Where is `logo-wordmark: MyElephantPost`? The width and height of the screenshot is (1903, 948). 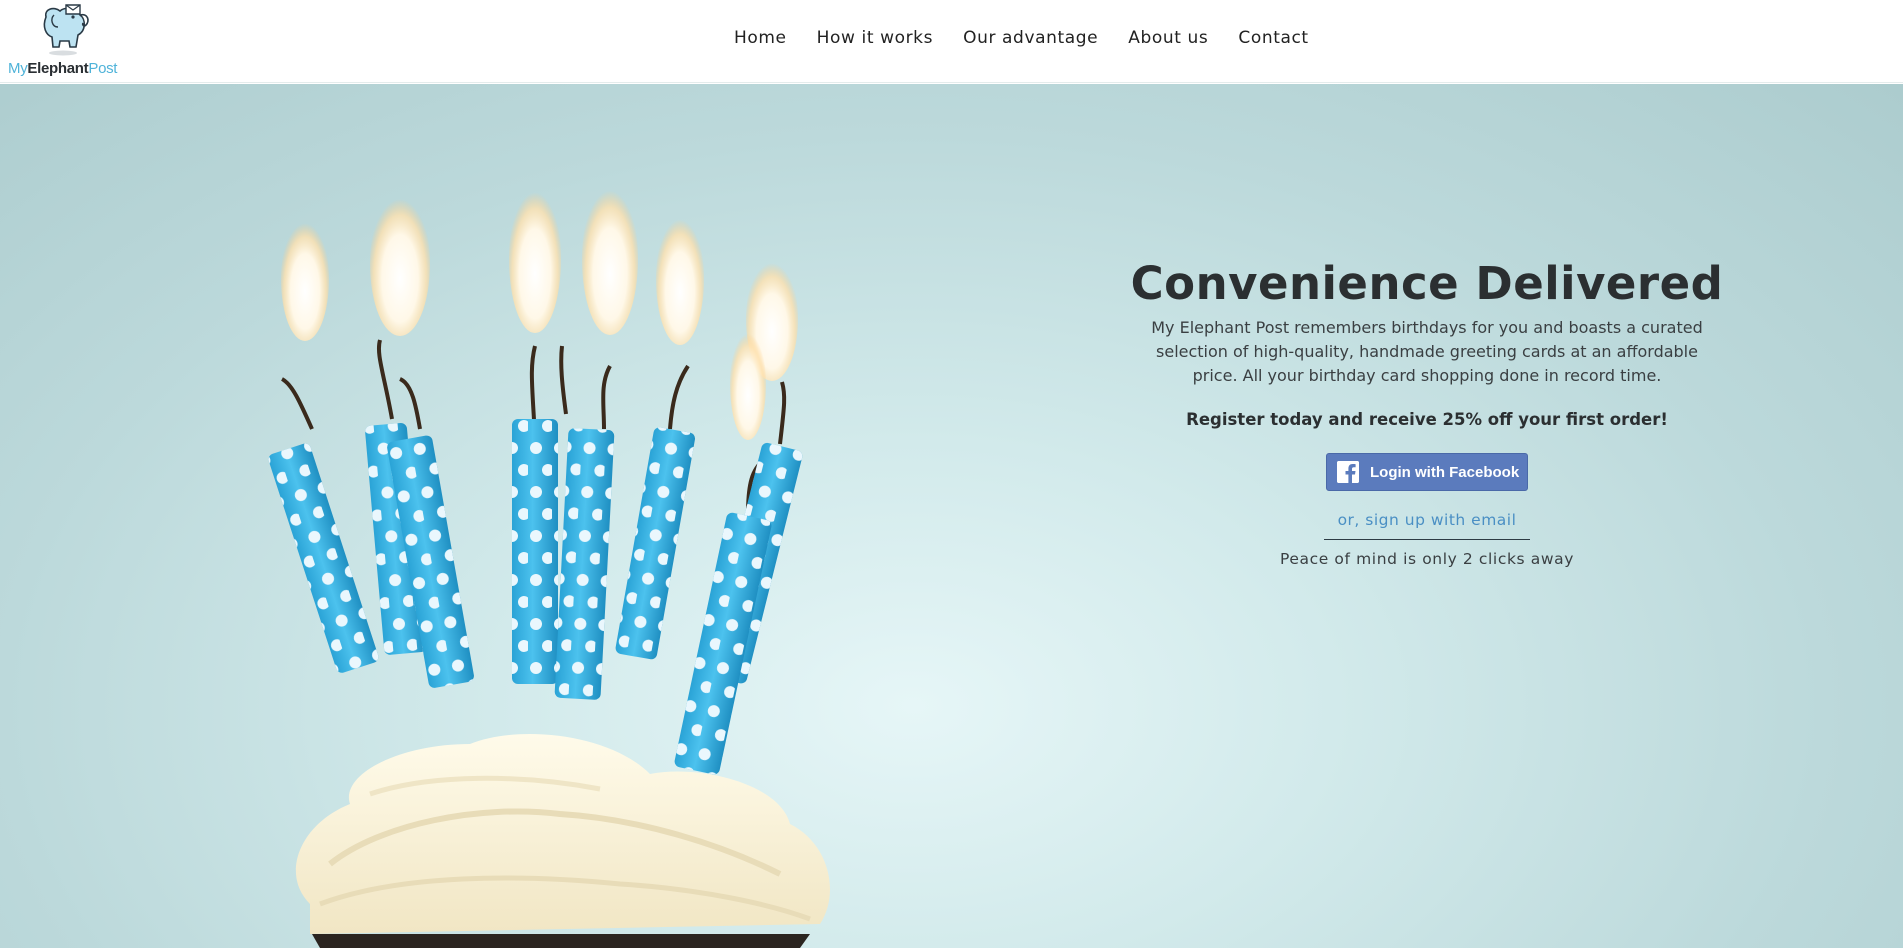 logo-wordmark: MyElephantPost is located at coordinates (62, 68).